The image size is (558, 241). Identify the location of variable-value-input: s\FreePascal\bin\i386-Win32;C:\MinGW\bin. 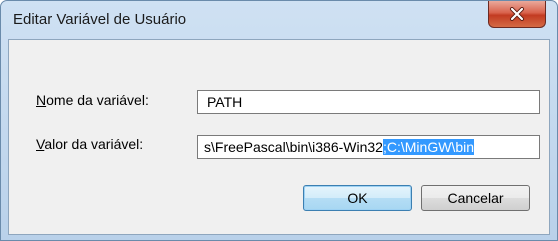
(368, 147).